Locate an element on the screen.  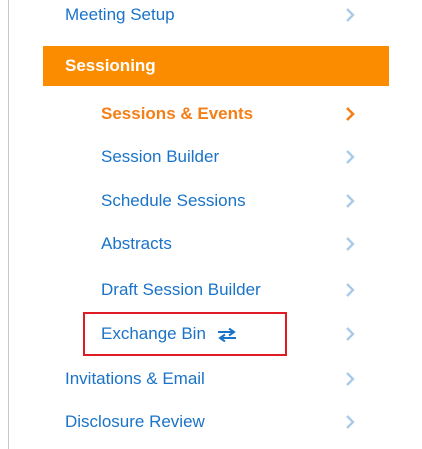
nav-item-label: Draft Session Builder is located at coordinates (181, 289).